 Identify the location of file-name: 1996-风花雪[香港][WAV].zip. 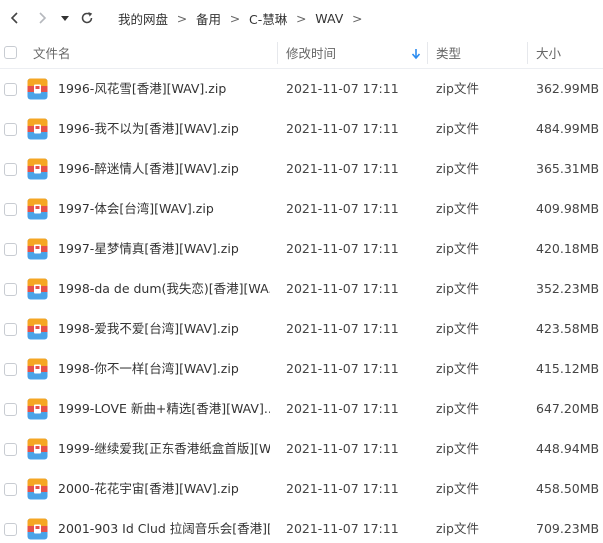
(142, 89).